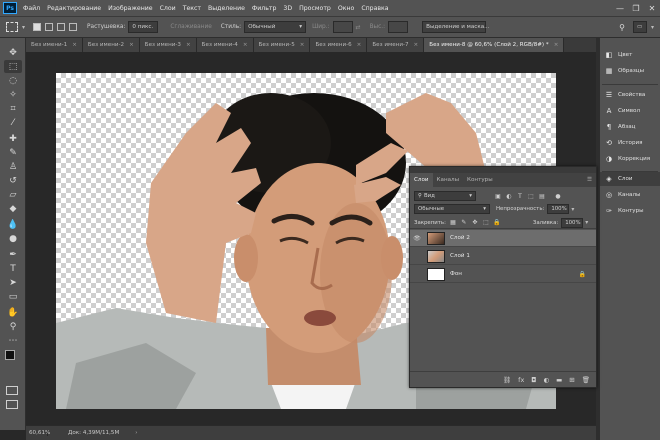 The height and width of the screenshot is (440, 660). Describe the element at coordinates (509, 196) in the screenshot. I see `filter-adjustment-icon: ◐` at that location.